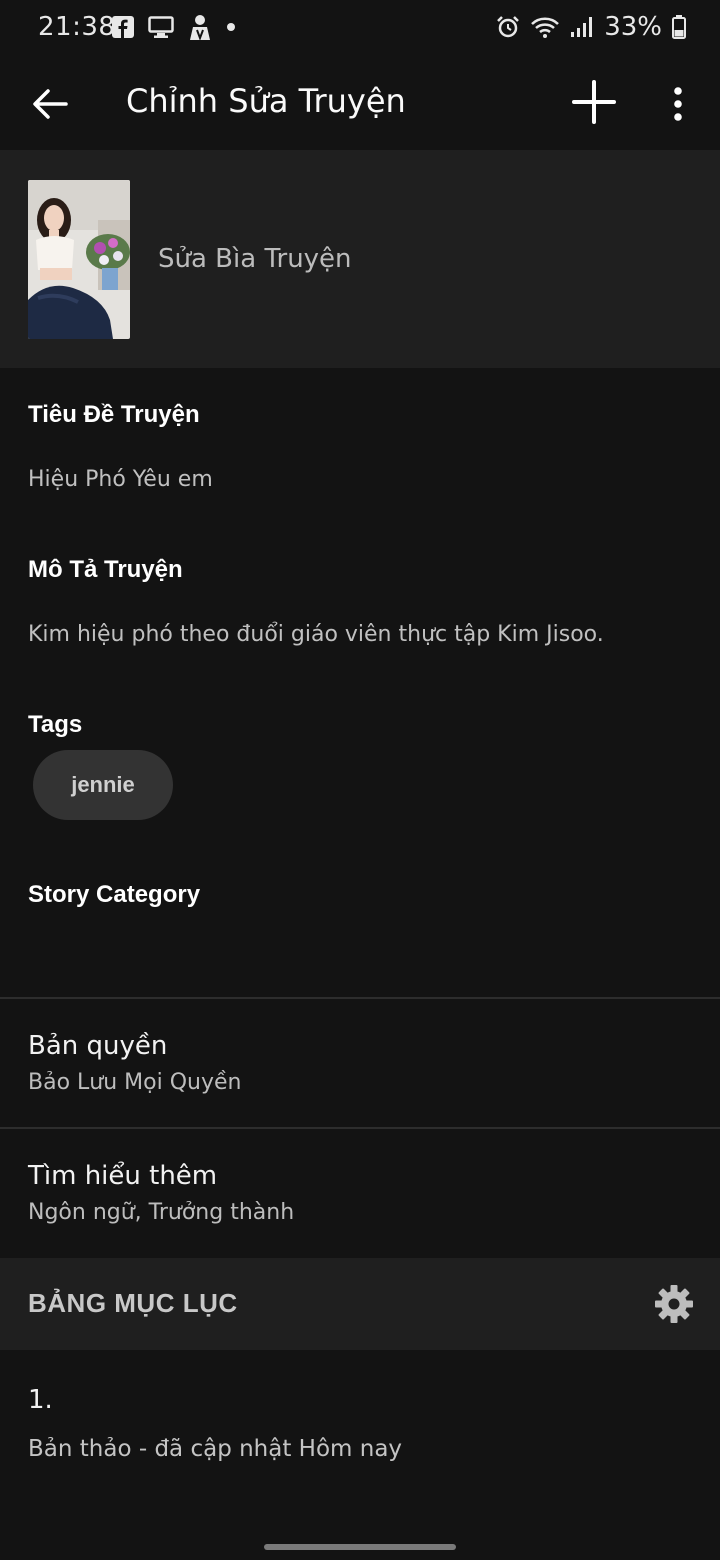 The width and height of the screenshot is (720, 1560). I want to click on notification-icons, so click(174, 27).